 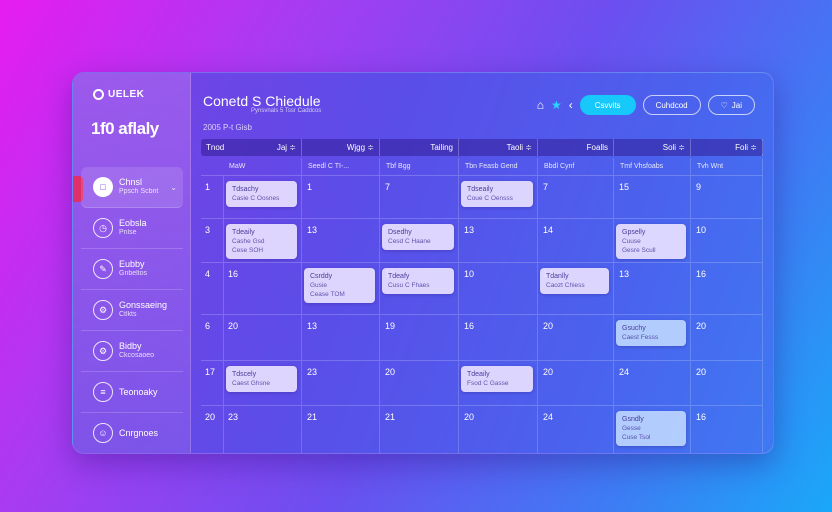 I want to click on sidebar-item-1: ◷ Eobsla Pnlse, so click(x=132, y=228).